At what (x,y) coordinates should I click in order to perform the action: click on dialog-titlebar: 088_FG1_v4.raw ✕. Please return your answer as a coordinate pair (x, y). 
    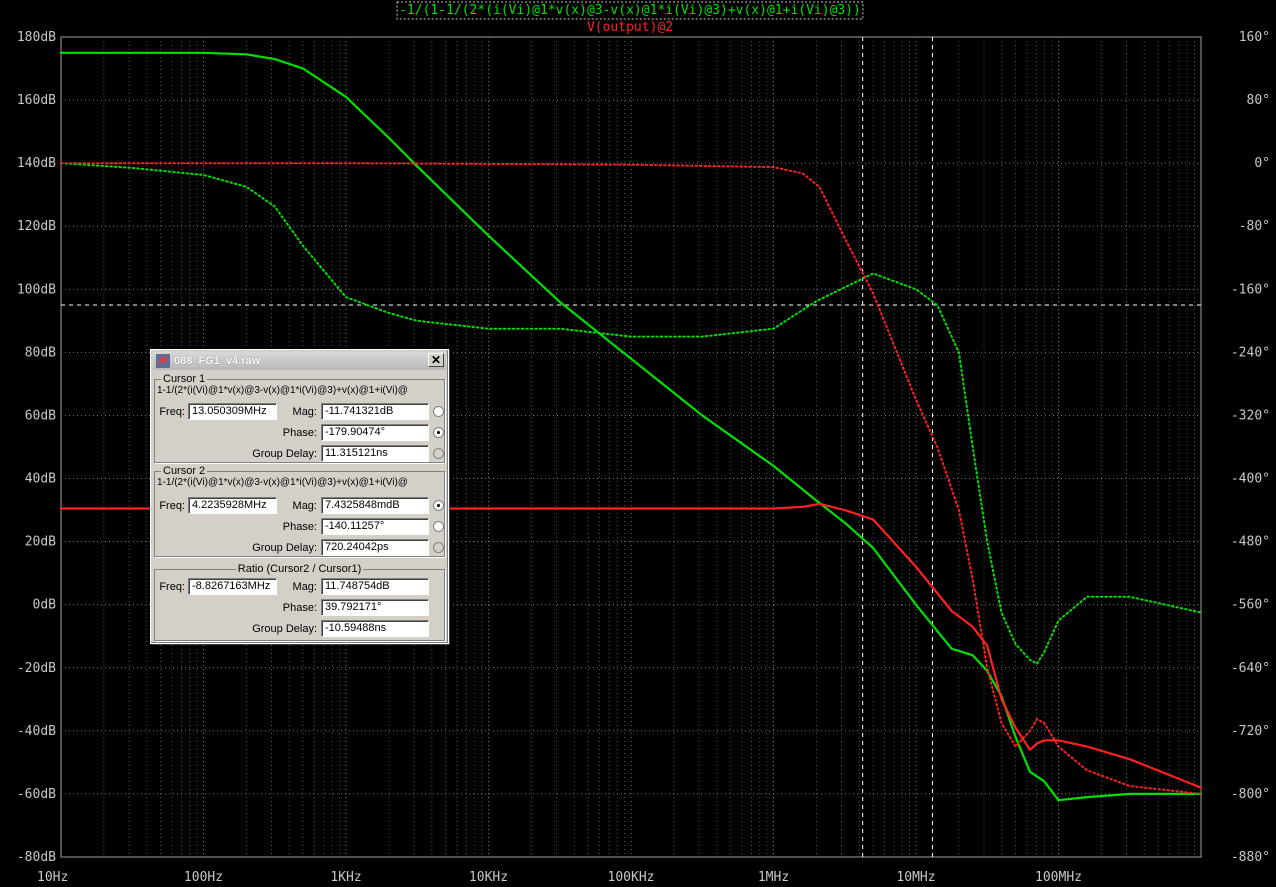
    Looking at the image, I should click on (299, 361).